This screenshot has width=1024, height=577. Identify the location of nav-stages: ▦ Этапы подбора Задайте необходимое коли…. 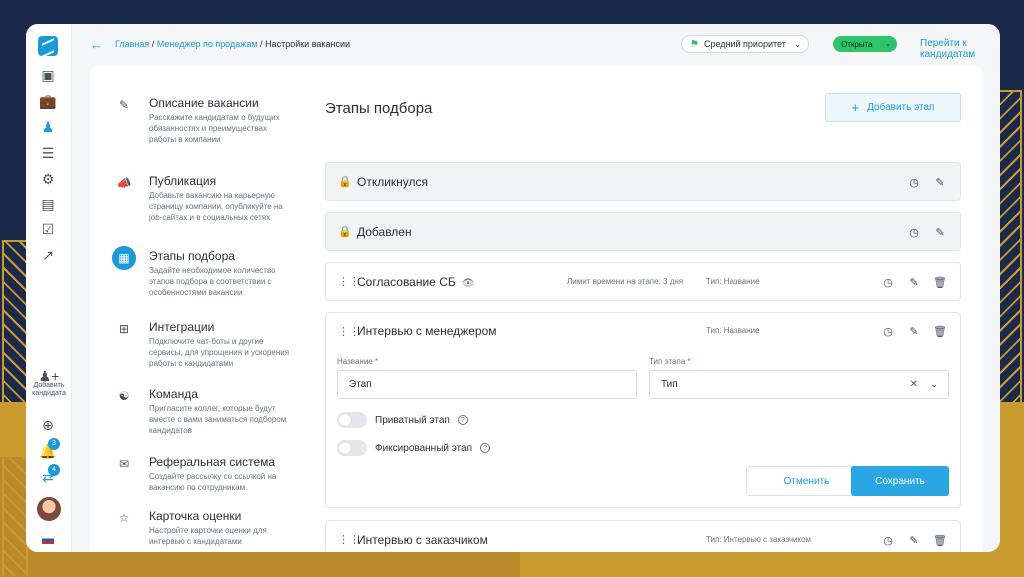
(202, 276).